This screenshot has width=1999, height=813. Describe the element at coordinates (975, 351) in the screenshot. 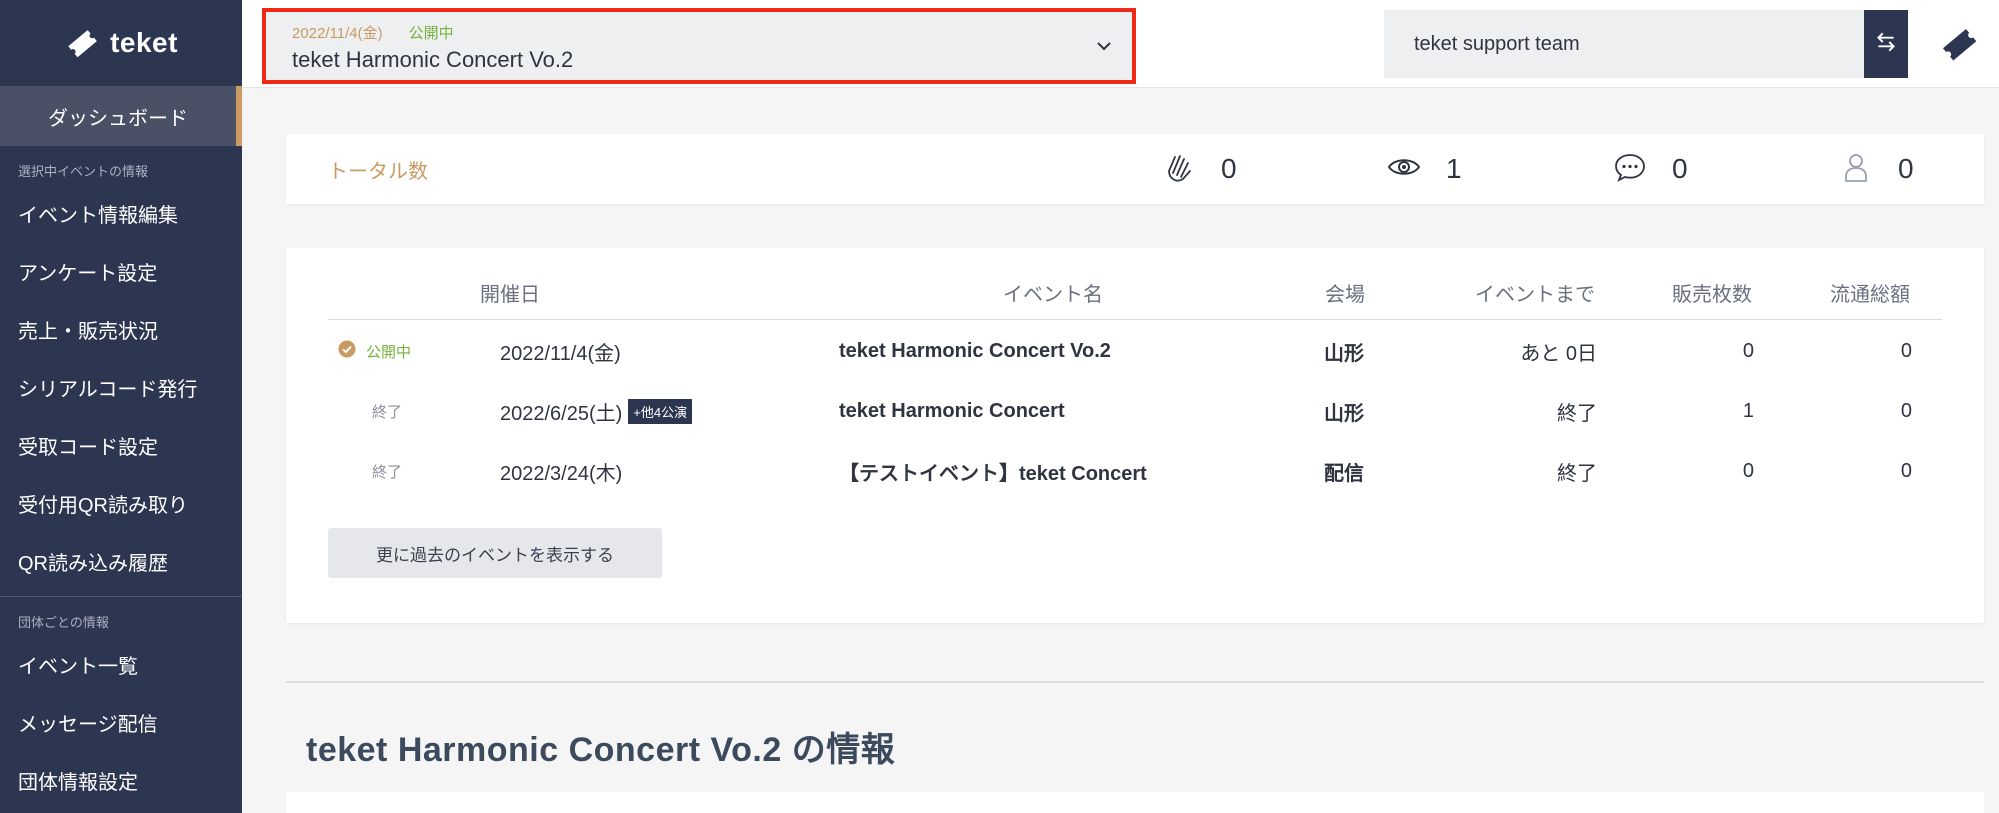

I see `event-name-link: teket Harmonic Concert Vo.2` at that location.